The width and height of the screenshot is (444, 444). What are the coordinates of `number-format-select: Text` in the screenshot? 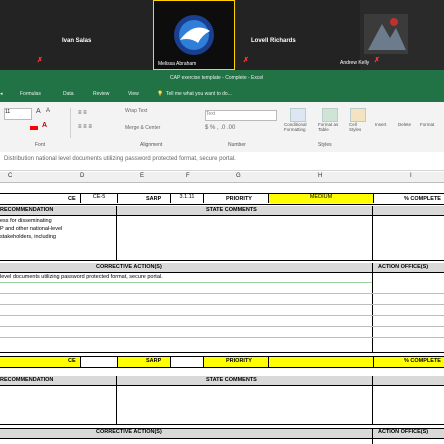 It's located at (241, 115).